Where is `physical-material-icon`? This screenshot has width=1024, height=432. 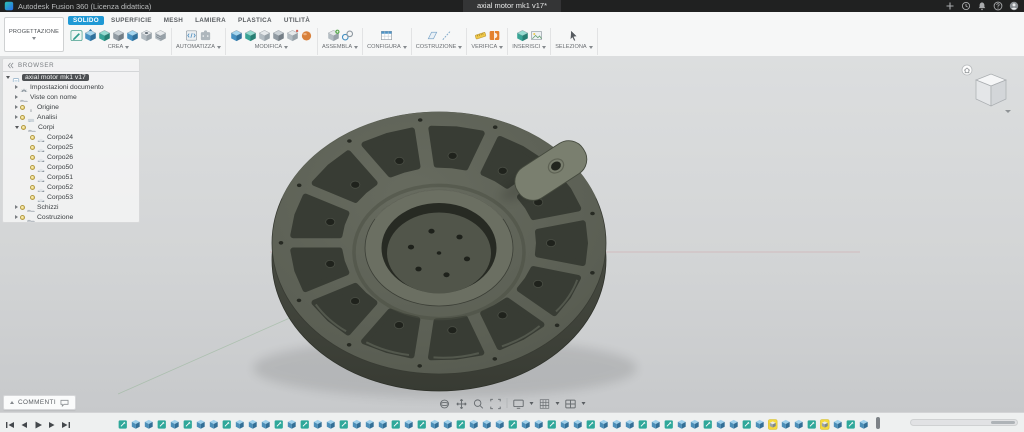
physical-material-icon is located at coordinates (306, 35).